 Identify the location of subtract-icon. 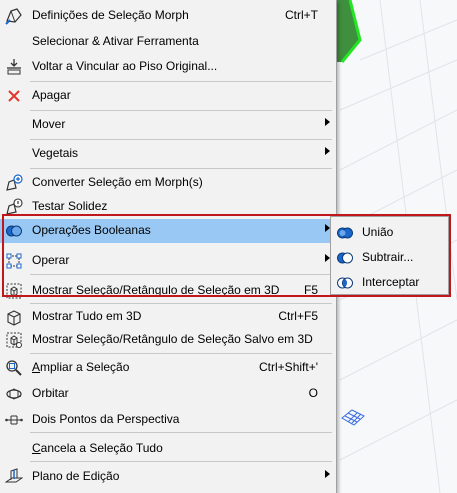
(345, 258).